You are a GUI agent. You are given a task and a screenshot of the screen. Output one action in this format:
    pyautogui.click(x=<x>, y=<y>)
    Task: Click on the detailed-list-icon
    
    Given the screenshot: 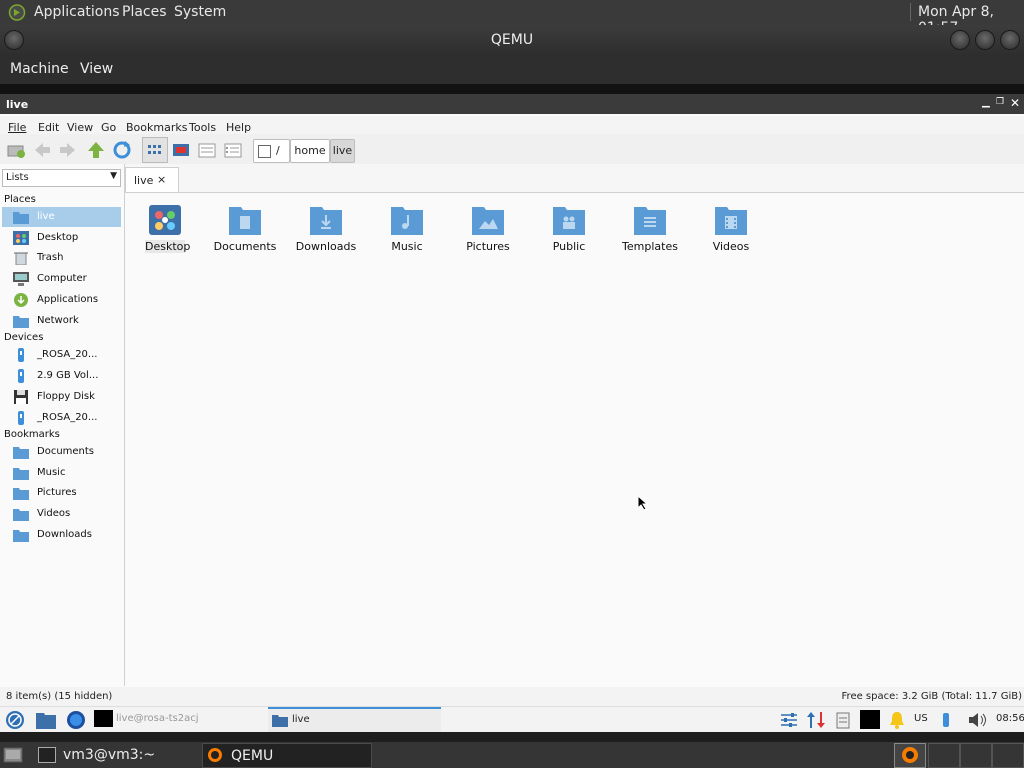 What is the action you would take?
    pyautogui.click(x=233, y=150)
    